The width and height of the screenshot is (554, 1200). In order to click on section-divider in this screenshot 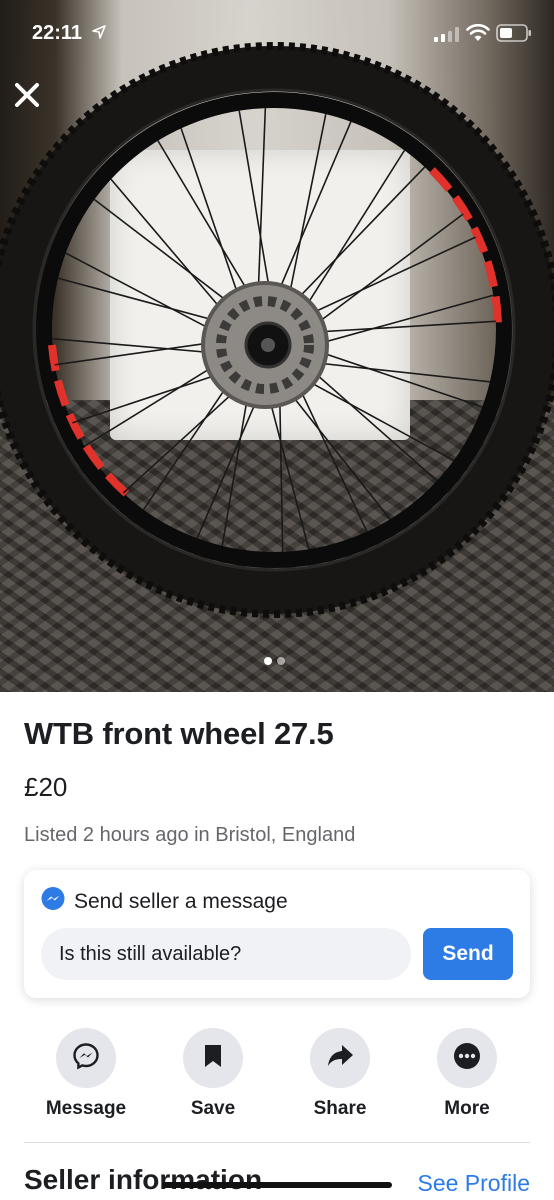, I will do `click(277, 1142)`.